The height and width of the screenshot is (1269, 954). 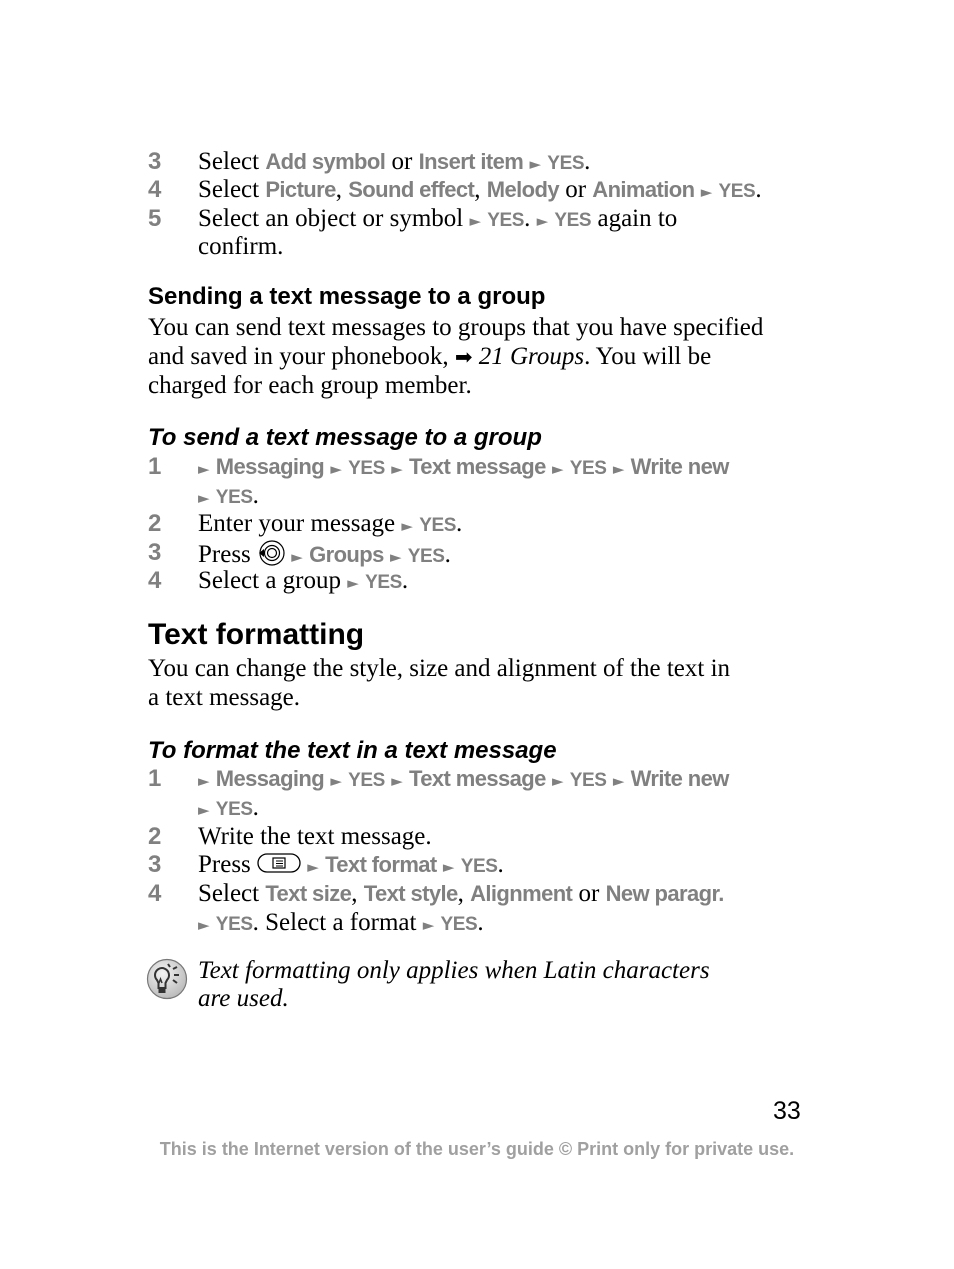 I want to click on step-label: Select an object or symbol, so click(x=334, y=218).